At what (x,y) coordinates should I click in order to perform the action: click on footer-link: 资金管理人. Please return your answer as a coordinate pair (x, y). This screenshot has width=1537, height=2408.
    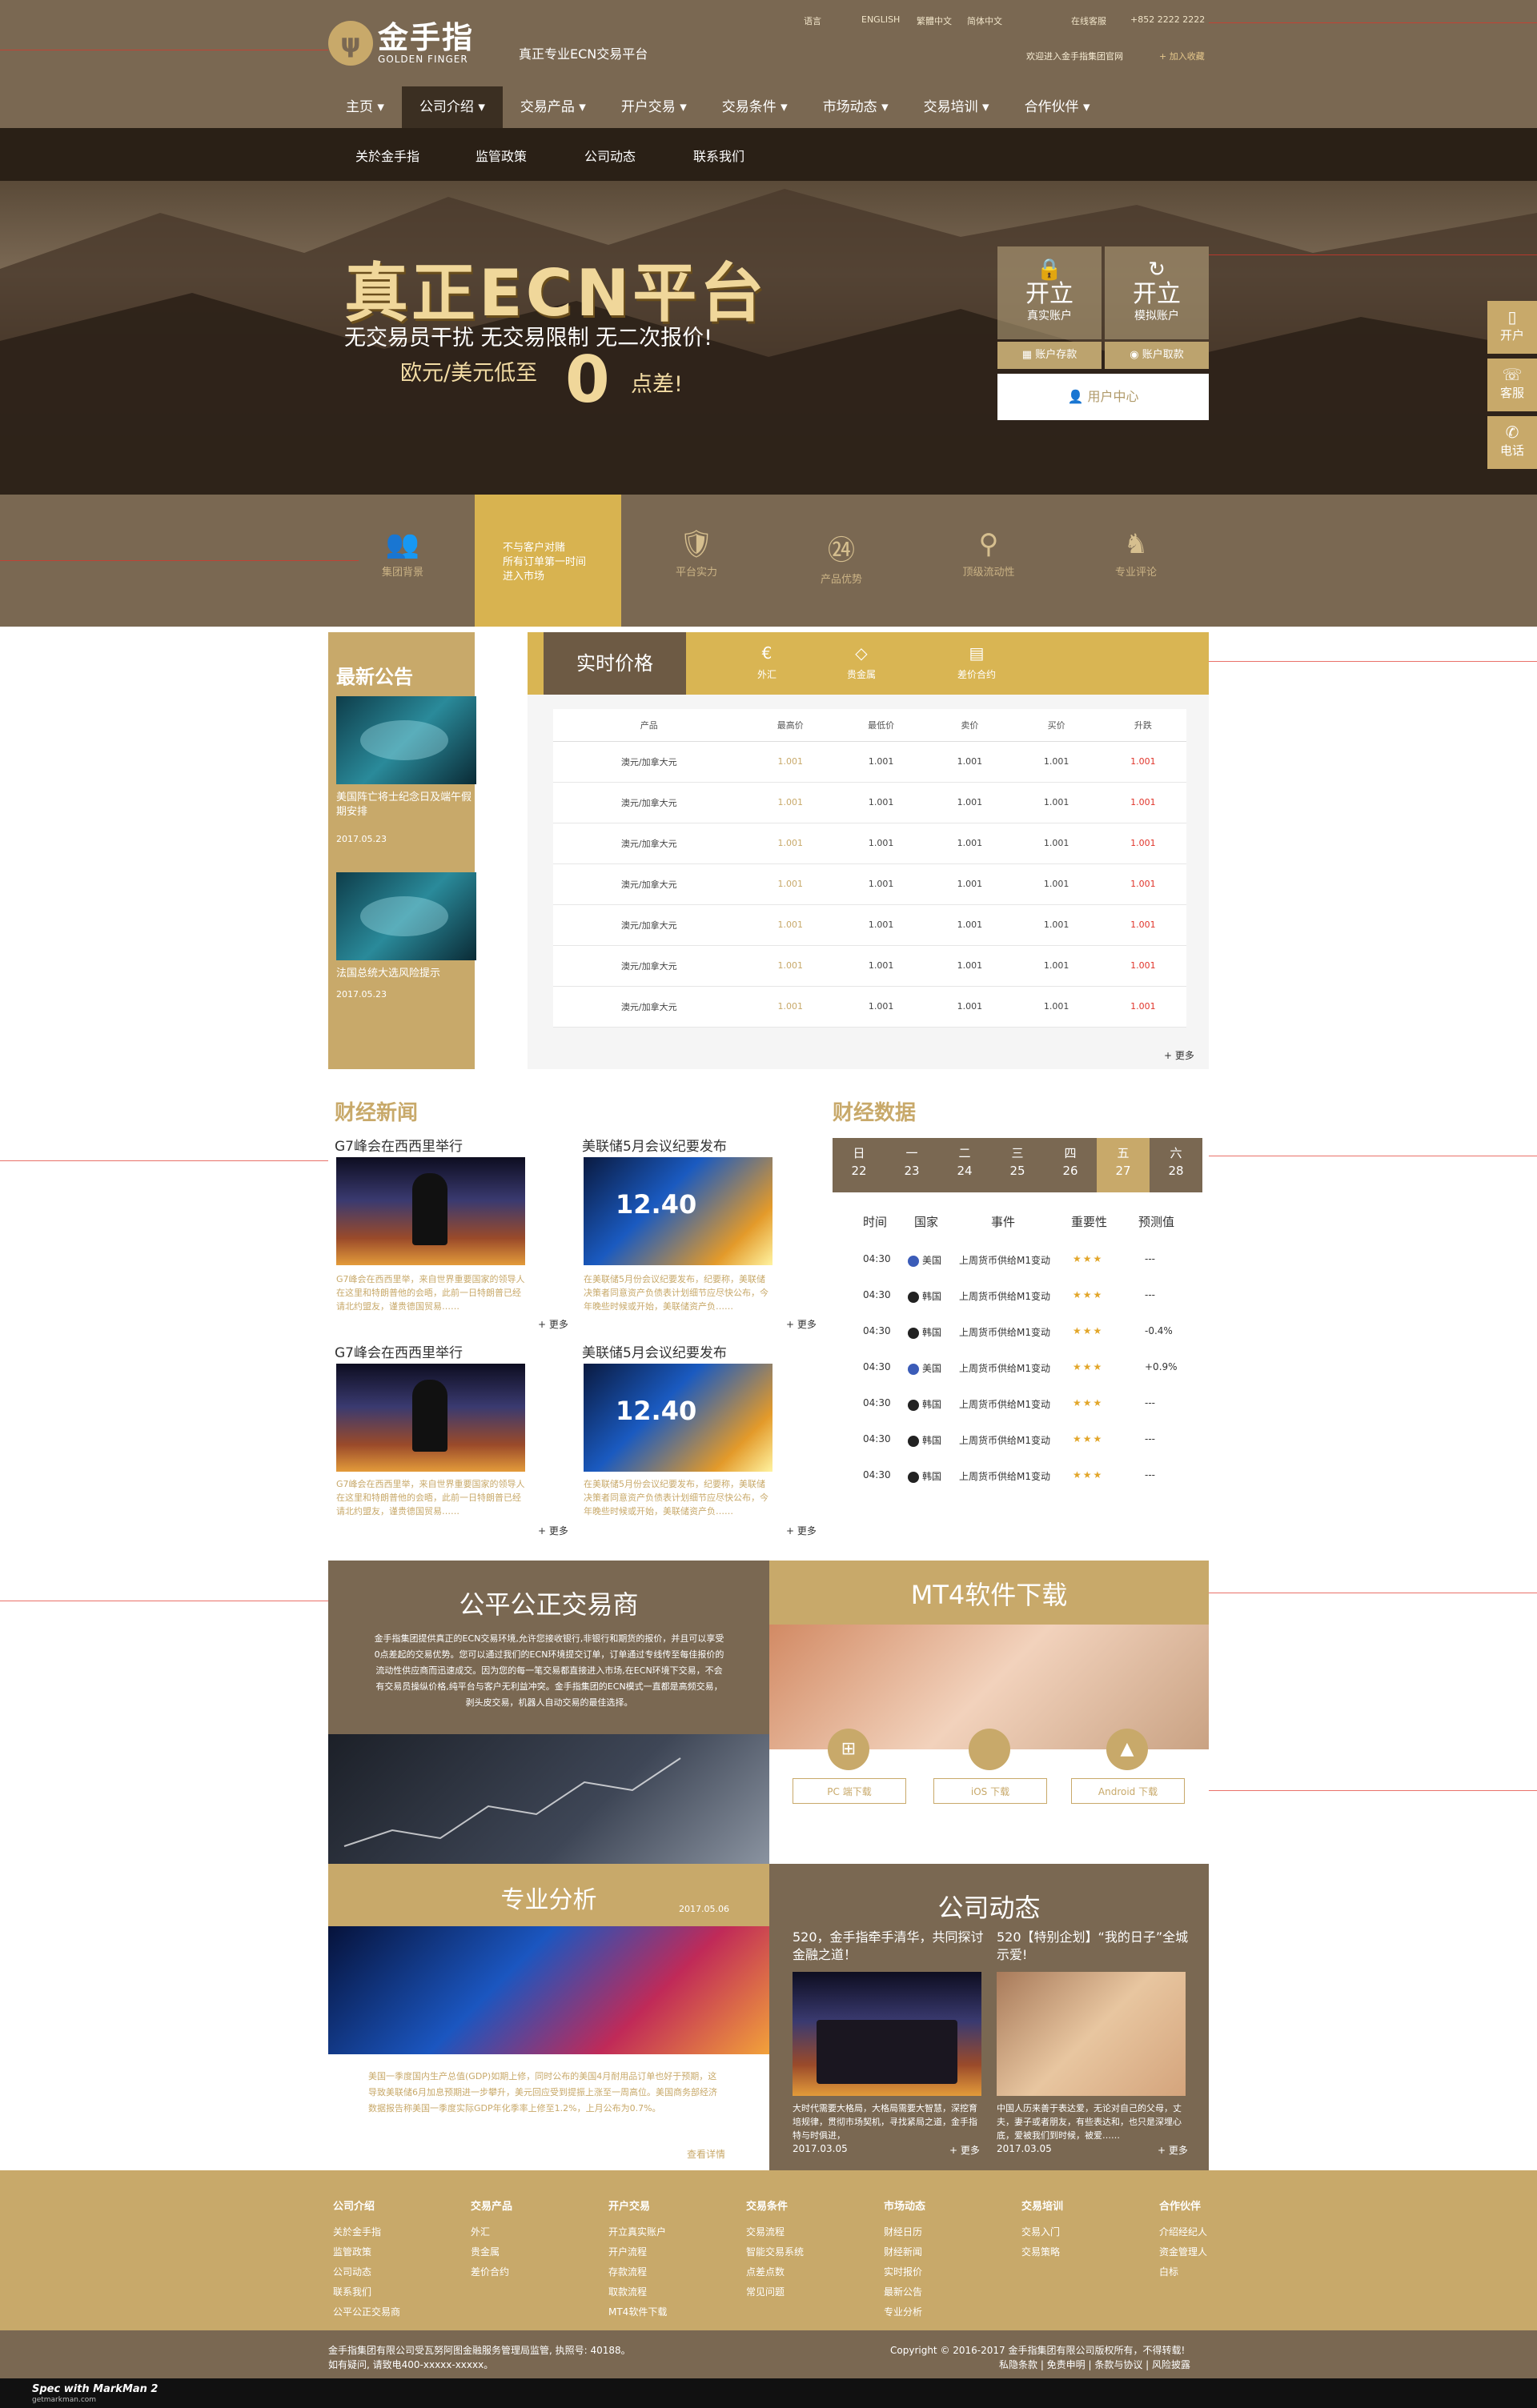
    Looking at the image, I should click on (1219, 2252).